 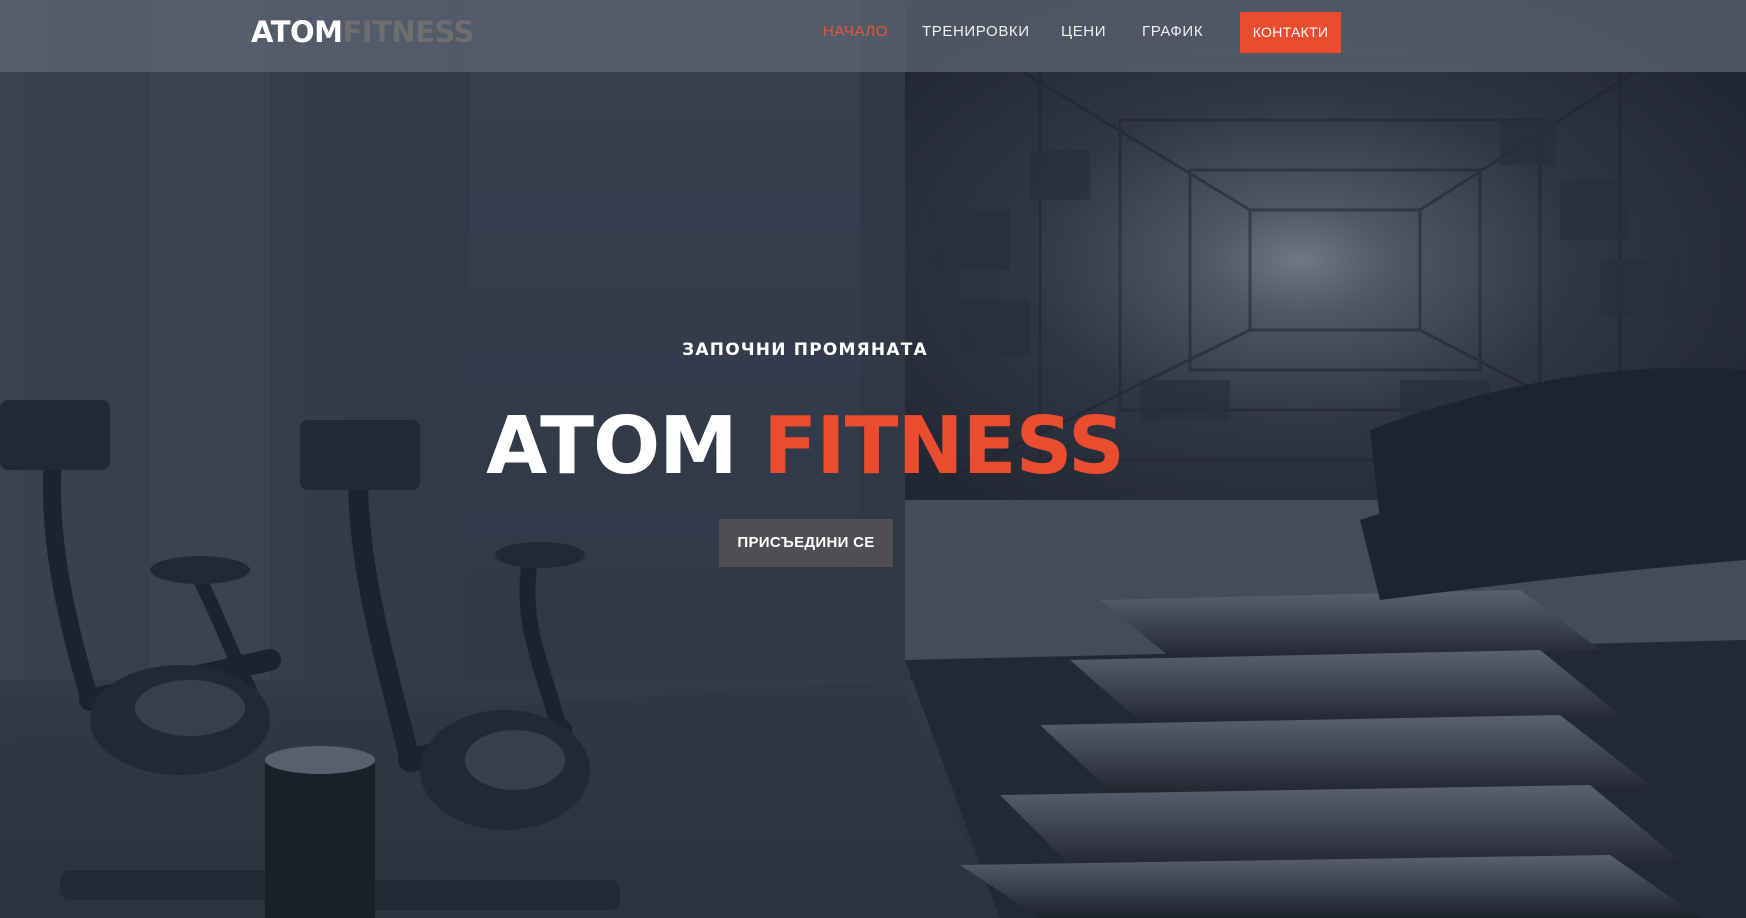 What do you see at coordinates (297, 32) in the screenshot?
I see `logo-atom-text: ATOM` at bounding box center [297, 32].